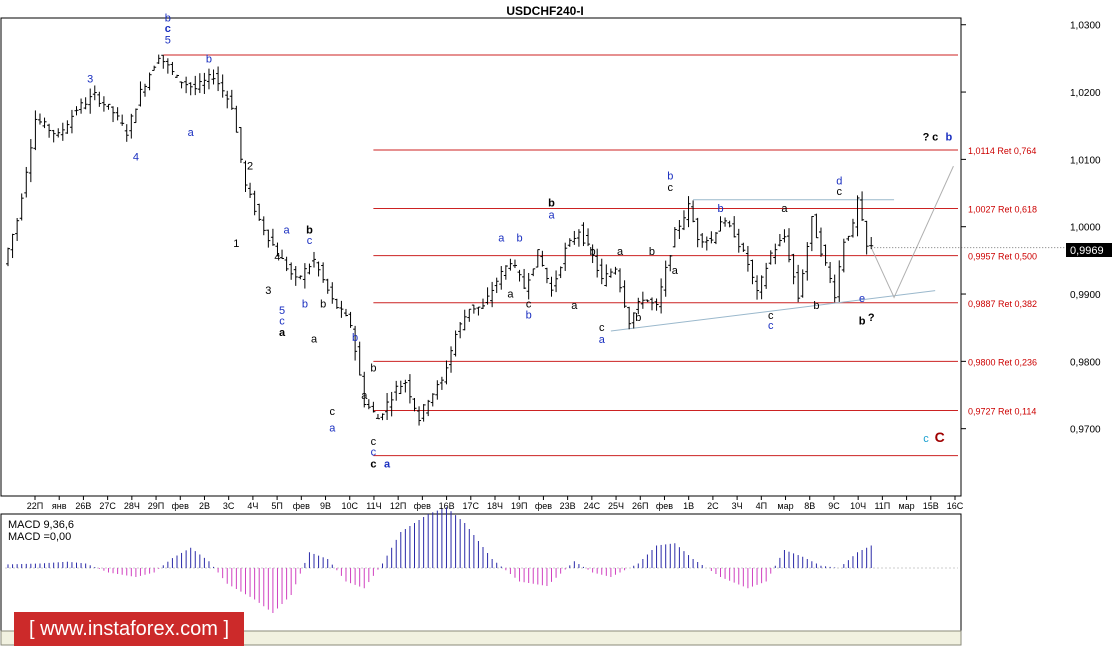  I want to click on x-tick-label: 5П, so click(276, 506).